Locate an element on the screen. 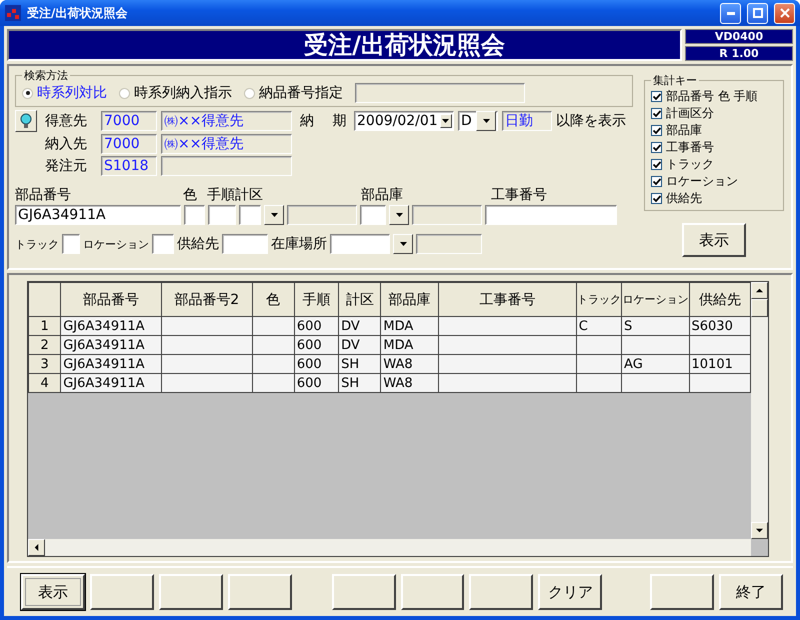 The height and width of the screenshot is (620, 800). field-label: 色 is located at coordinates (190, 195).